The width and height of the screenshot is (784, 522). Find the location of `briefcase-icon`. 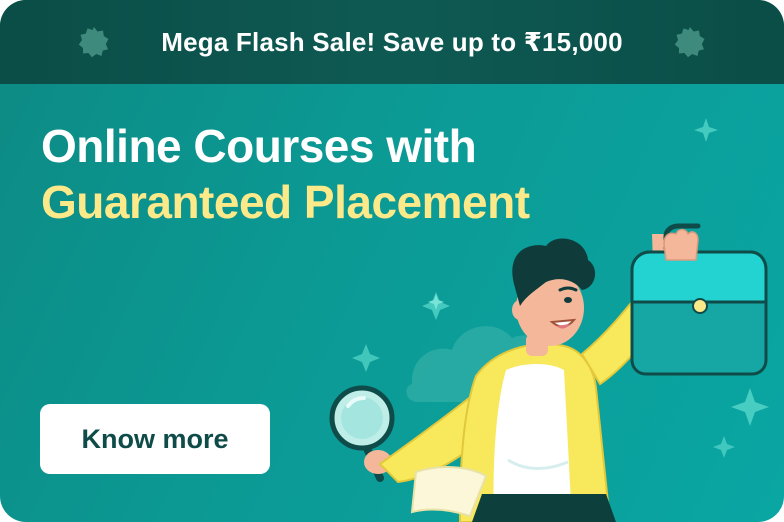

briefcase-icon is located at coordinates (699, 299).